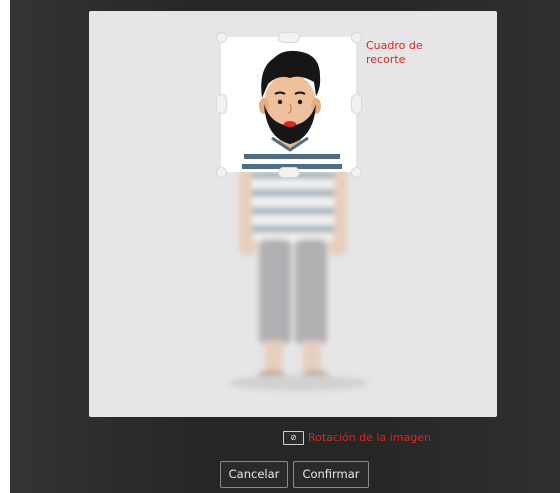 This screenshot has width=560, height=493. Describe the element at coordinates (356, 37) in the screenshot. I see `crop-handle-top-right` at that location.